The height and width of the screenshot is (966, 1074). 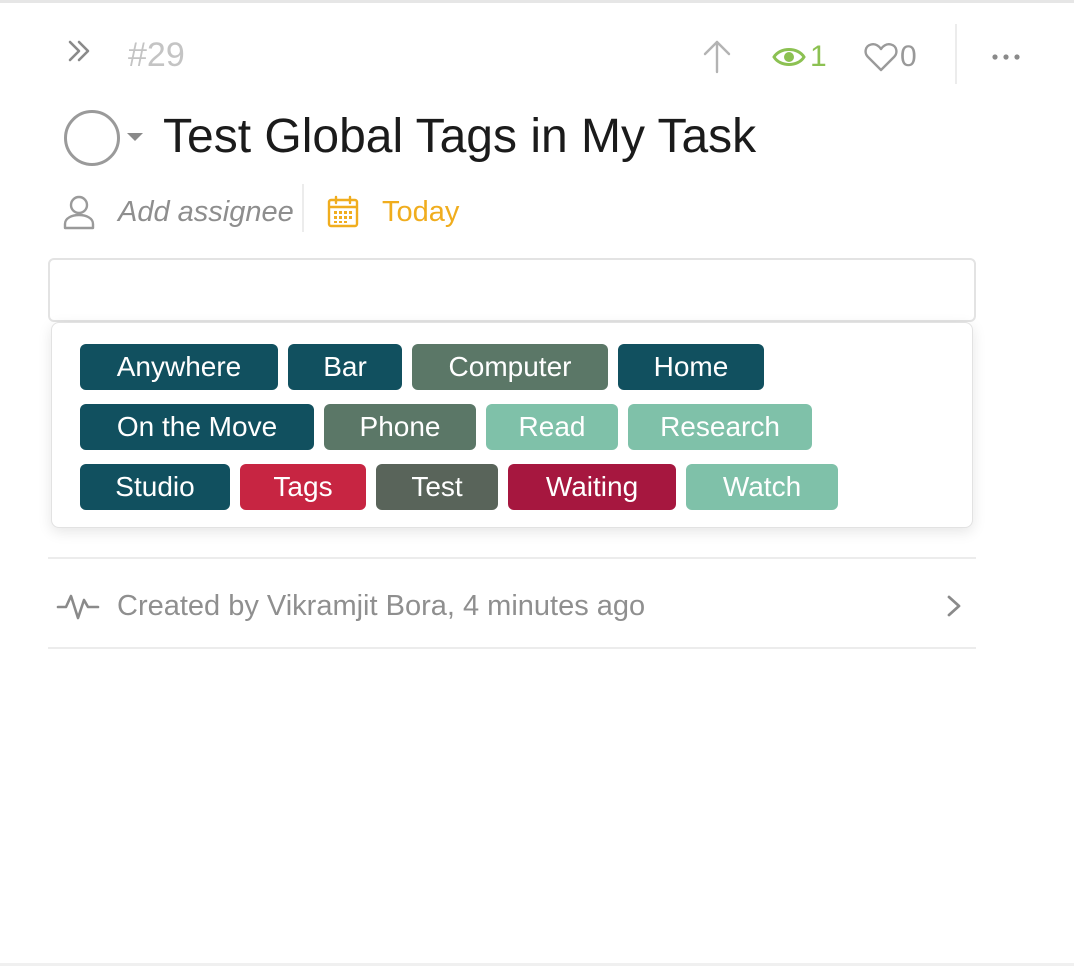 I want to click on double-chevron-right-icon, so click(x=80, y=52).